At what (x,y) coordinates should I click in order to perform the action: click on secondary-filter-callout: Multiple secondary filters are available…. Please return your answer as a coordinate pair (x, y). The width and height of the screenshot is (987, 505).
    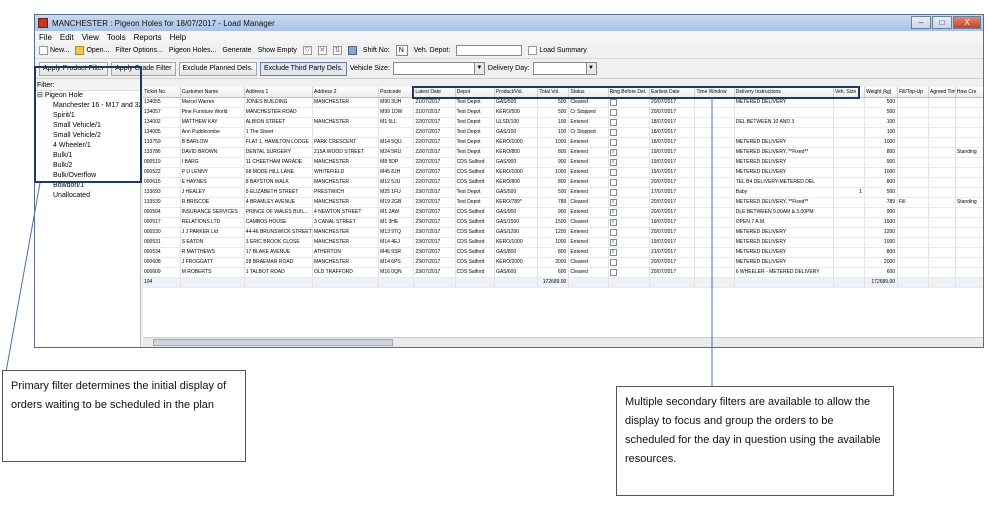
    Looking at the image, I should click on (755, 441).